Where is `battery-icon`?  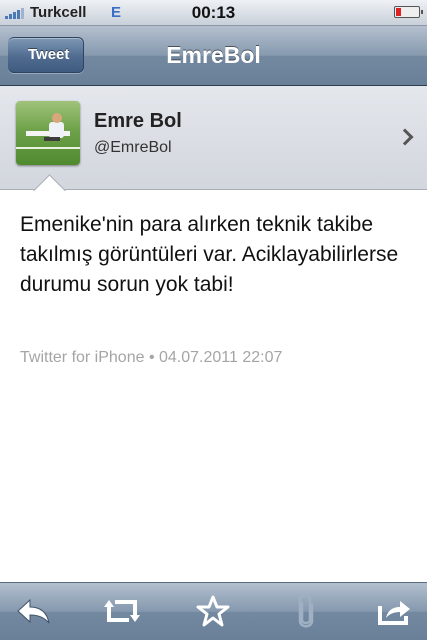
battery-icon is located at coordinates (408, 12).